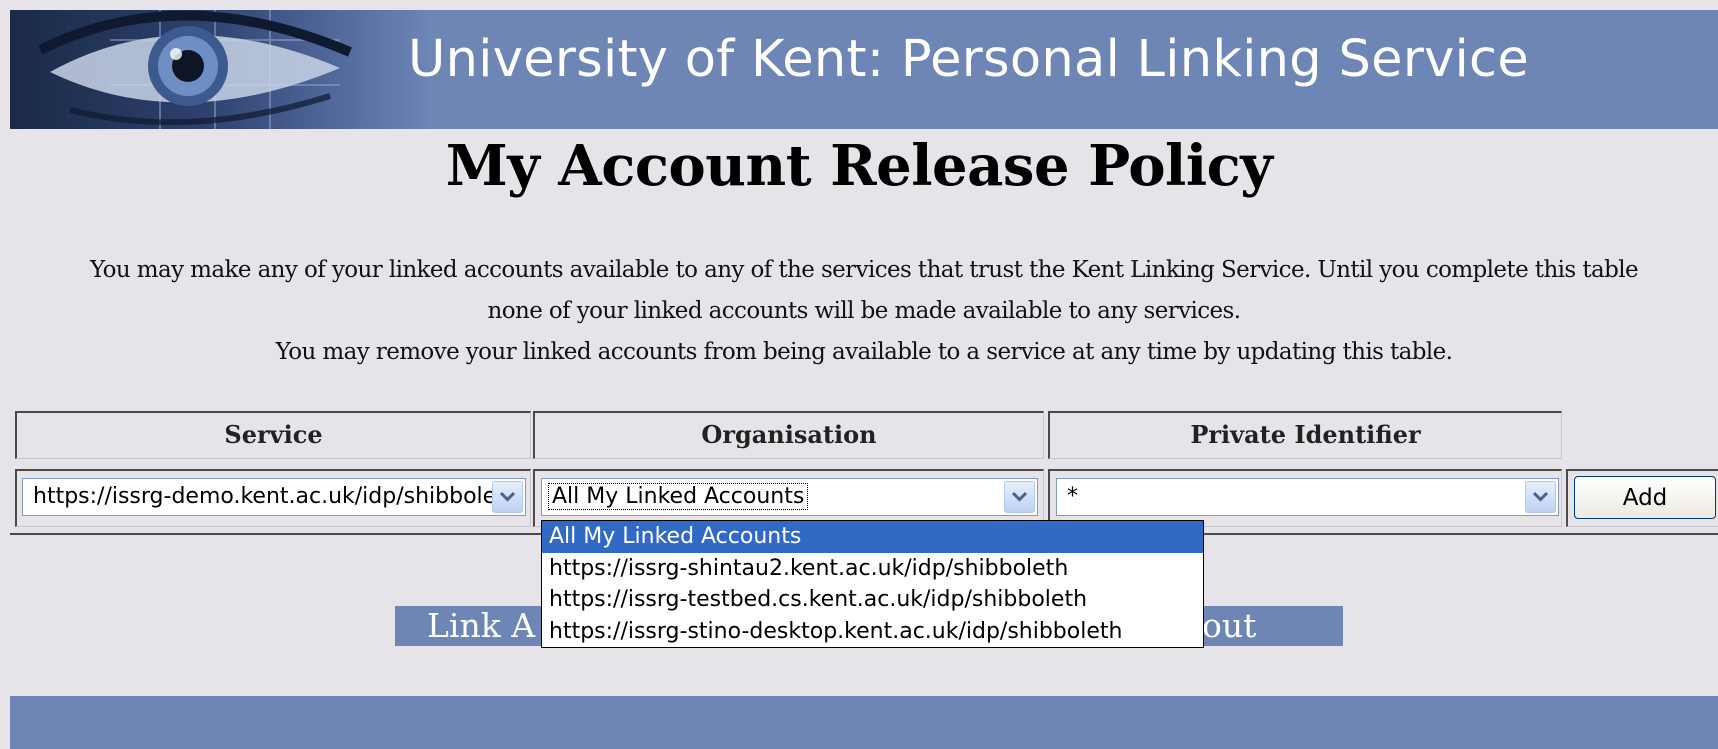  I want to click on organisation-select: All My Linked Accounts, so click(789, 497).